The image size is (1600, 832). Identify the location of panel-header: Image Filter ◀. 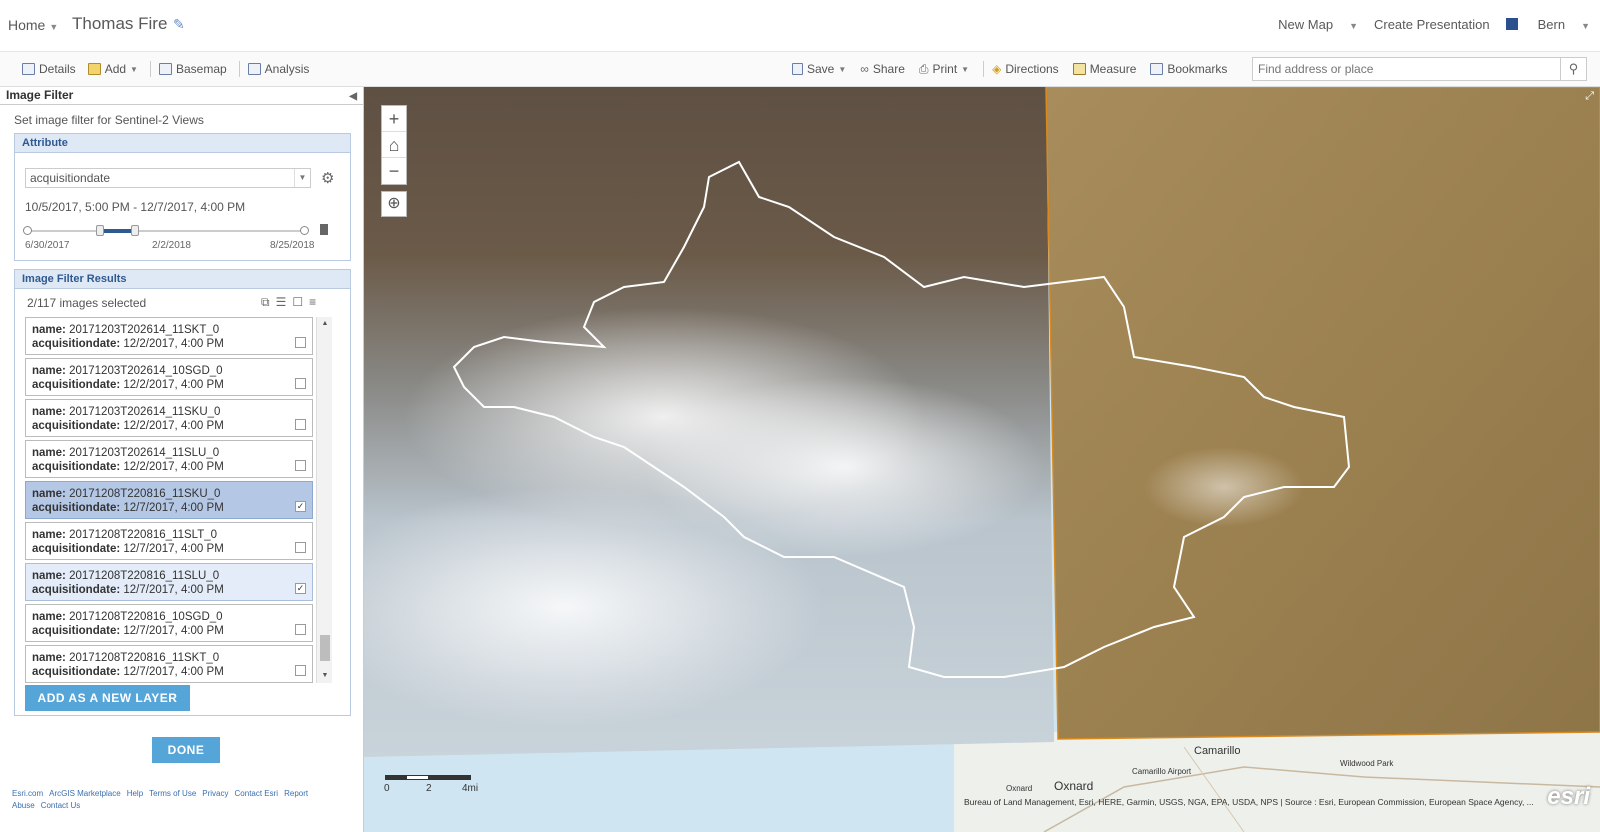
(181, 96).